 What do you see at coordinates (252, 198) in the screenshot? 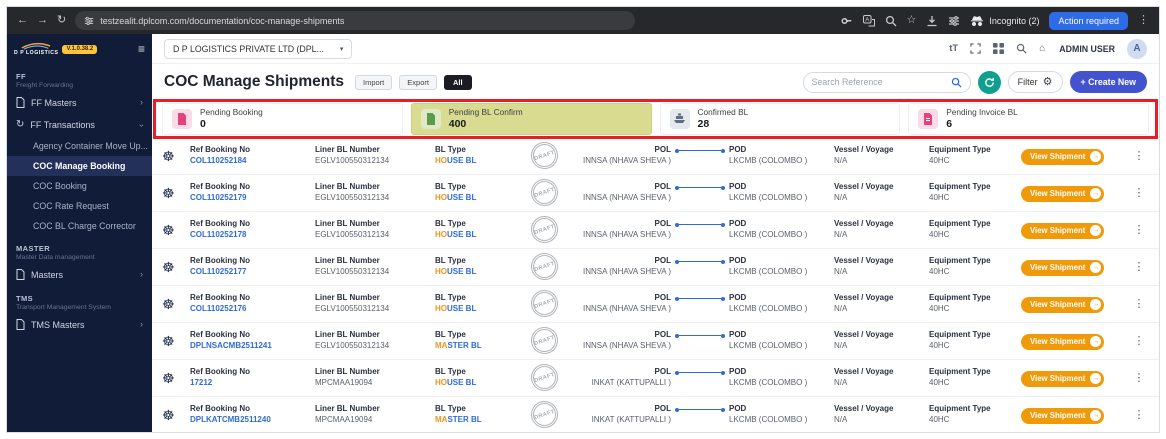
I see `ref-booking-value: COL110252179` at bounding box center [252, 198].